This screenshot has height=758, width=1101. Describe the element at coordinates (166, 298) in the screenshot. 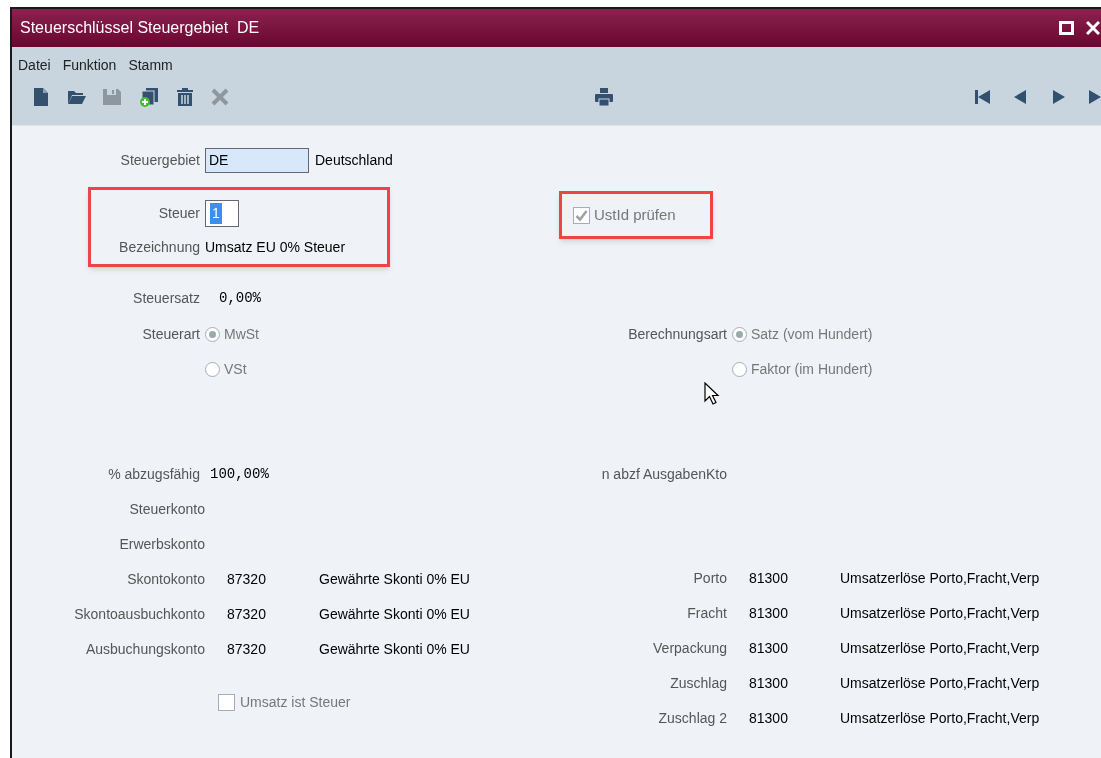

I see `field-label: Steuersatz` at that location.